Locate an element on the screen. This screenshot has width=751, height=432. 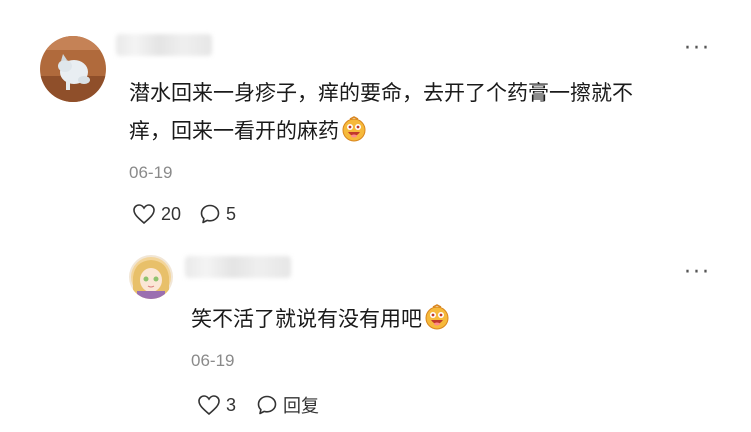
avatar-cat-image is located at coordinates (73, 69).